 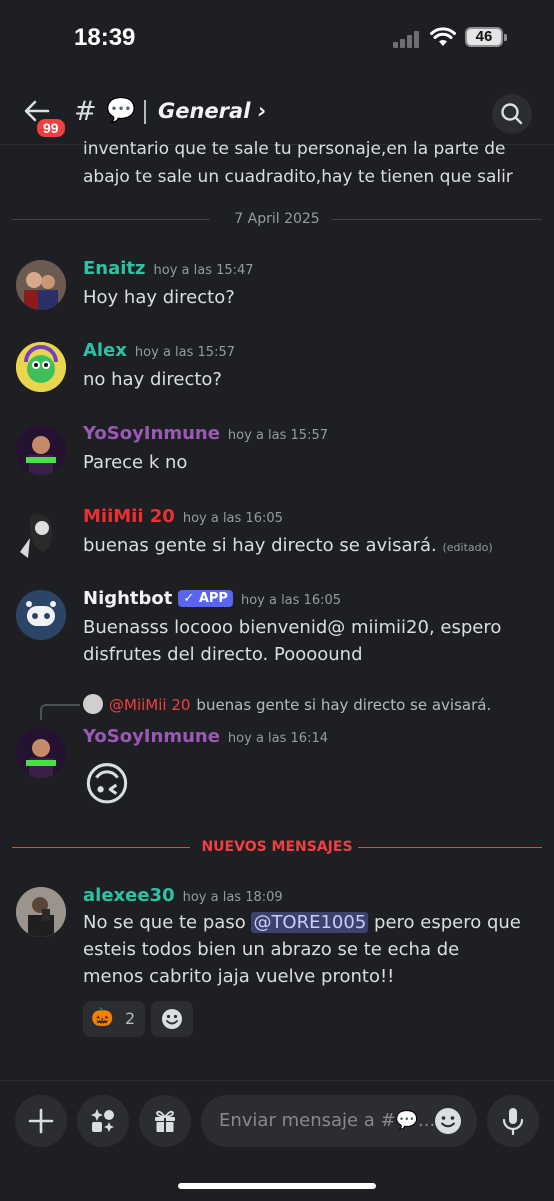 I want to click on new-messages-separator: NUEVOS MENSAJES, so click(x=277, y=848).